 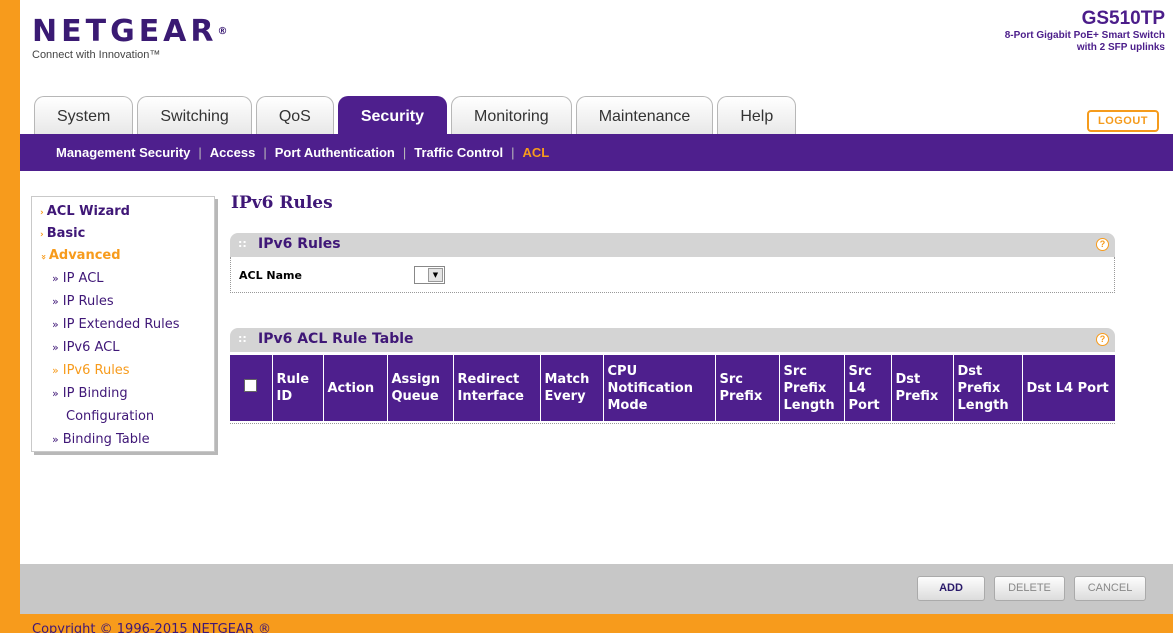 What do you see at coordinates (294, 115) in the screenshot?
I see `tab-qos: QoS` at bounding box center [294, 115].